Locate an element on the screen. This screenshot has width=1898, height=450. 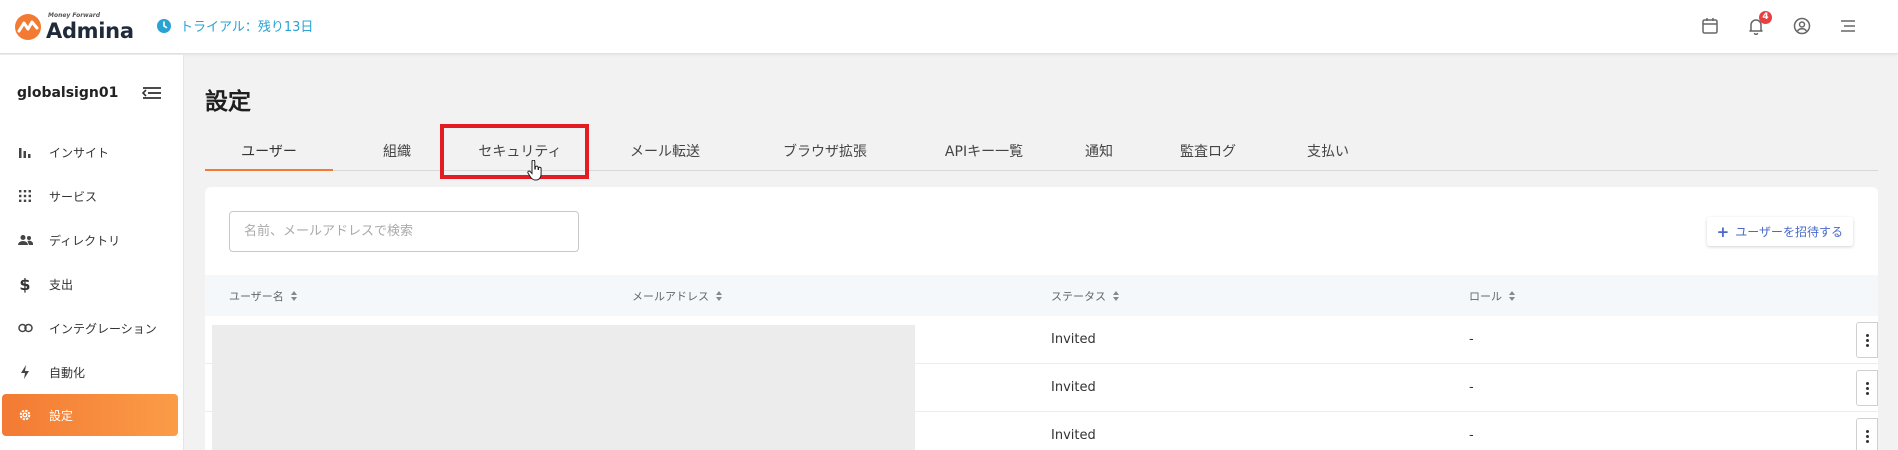
calendar-icon is located at coordinates (1710, 26).